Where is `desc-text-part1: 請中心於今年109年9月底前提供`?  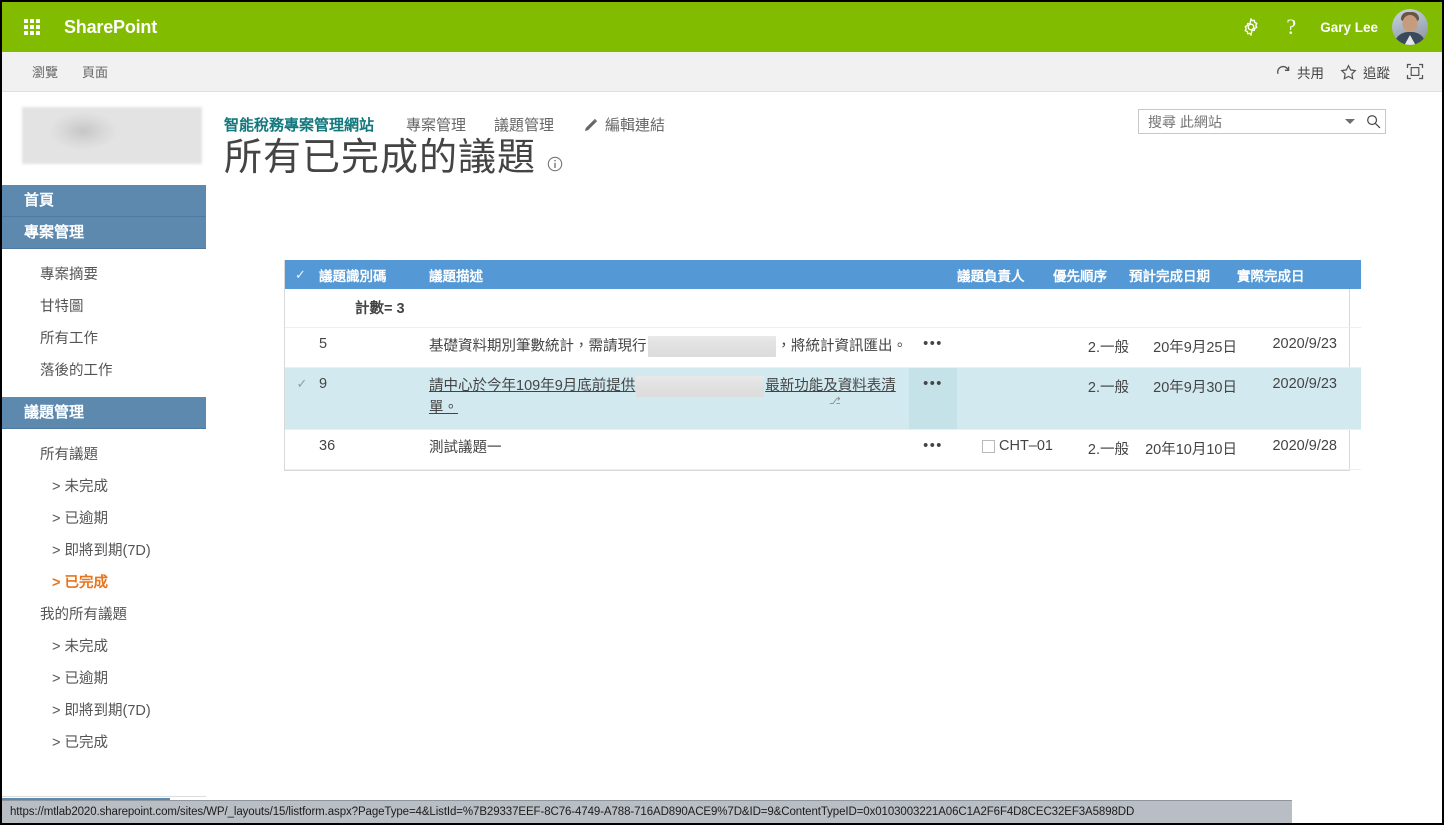 desc-text-part1: 請中心於今年109年9月底前提供 is located at coordinates (532, 386).